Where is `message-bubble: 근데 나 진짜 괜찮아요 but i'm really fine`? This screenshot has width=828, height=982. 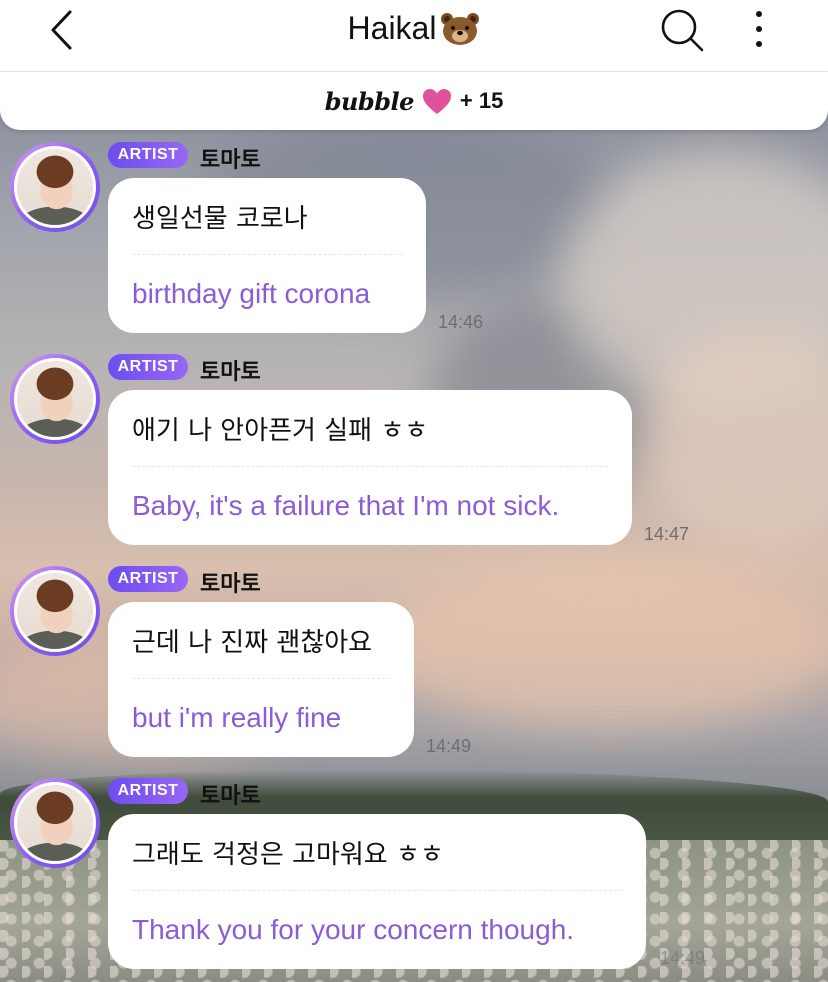
message-bubble: 근데 나 진짜 괜찮아요 but i'm really fine is located at coordinates (261, 679).